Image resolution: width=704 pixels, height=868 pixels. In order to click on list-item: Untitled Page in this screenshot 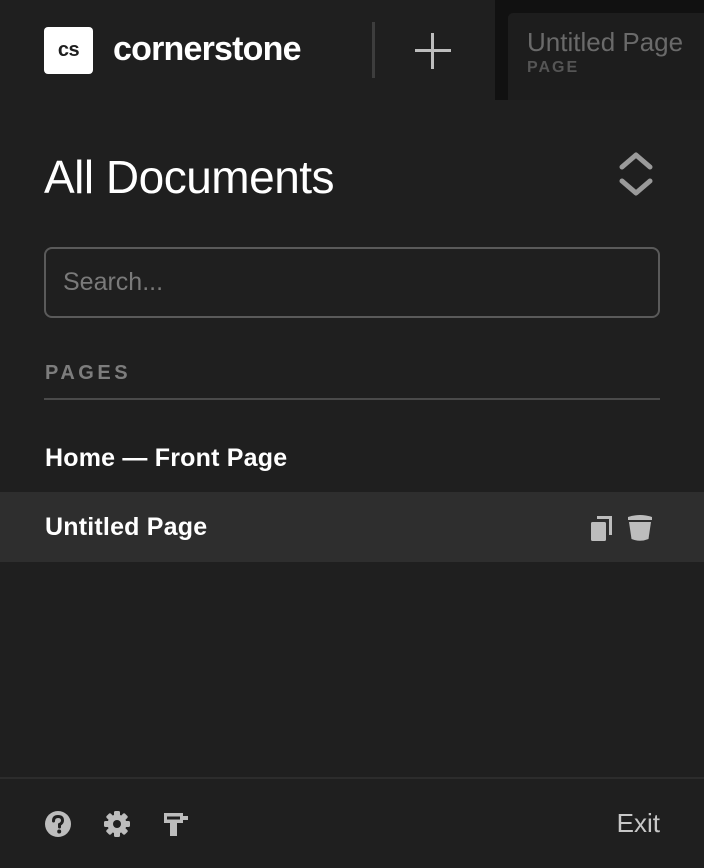, I will do `click(352, 527)`.